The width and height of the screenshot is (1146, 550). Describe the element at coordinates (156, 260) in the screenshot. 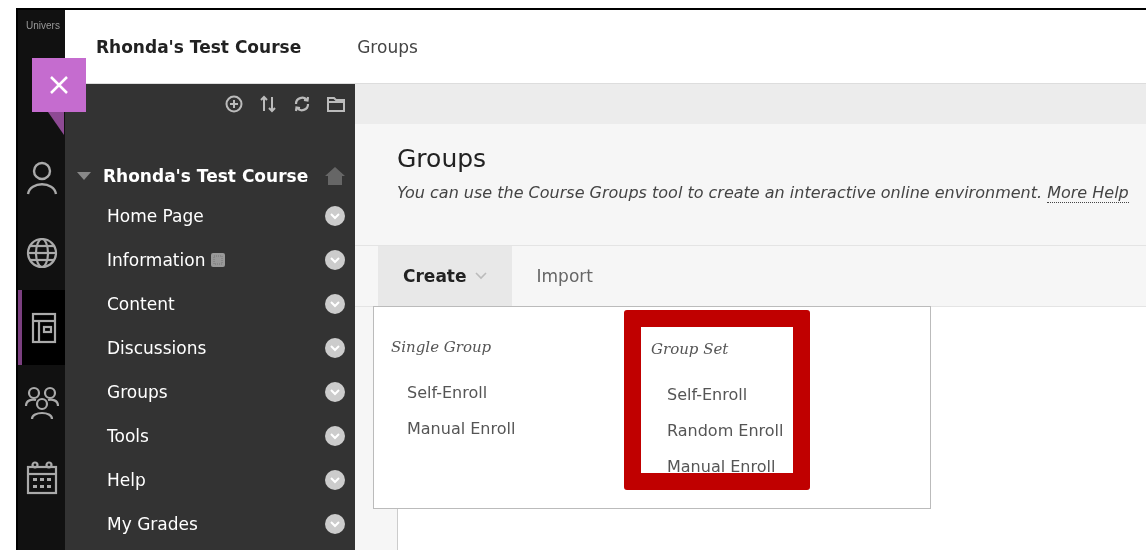

I see `course-menu-item: Information` at that location.